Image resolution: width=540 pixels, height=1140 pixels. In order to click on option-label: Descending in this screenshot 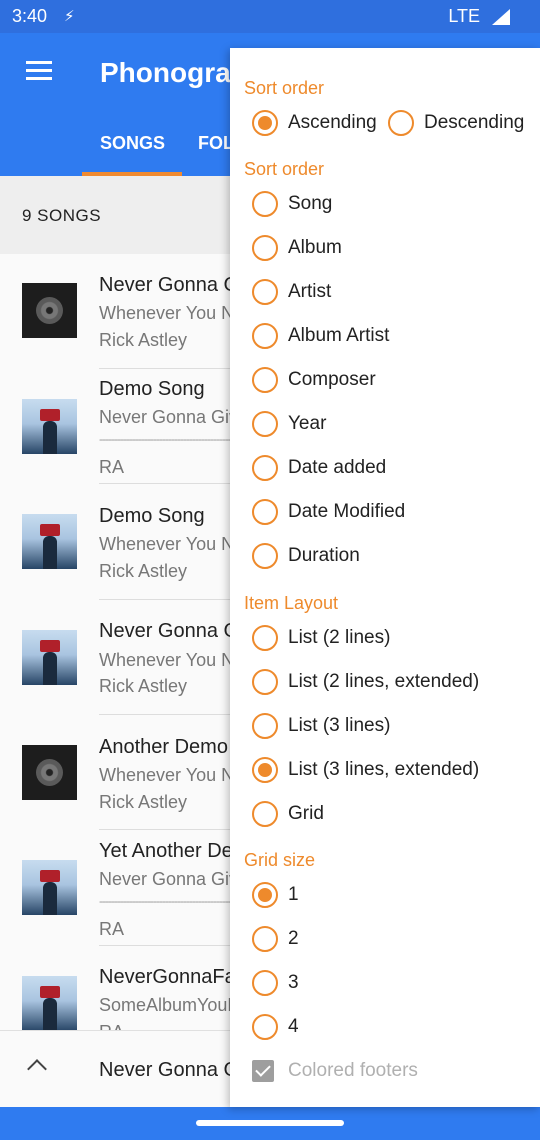, I will do `click(474, 122)`.